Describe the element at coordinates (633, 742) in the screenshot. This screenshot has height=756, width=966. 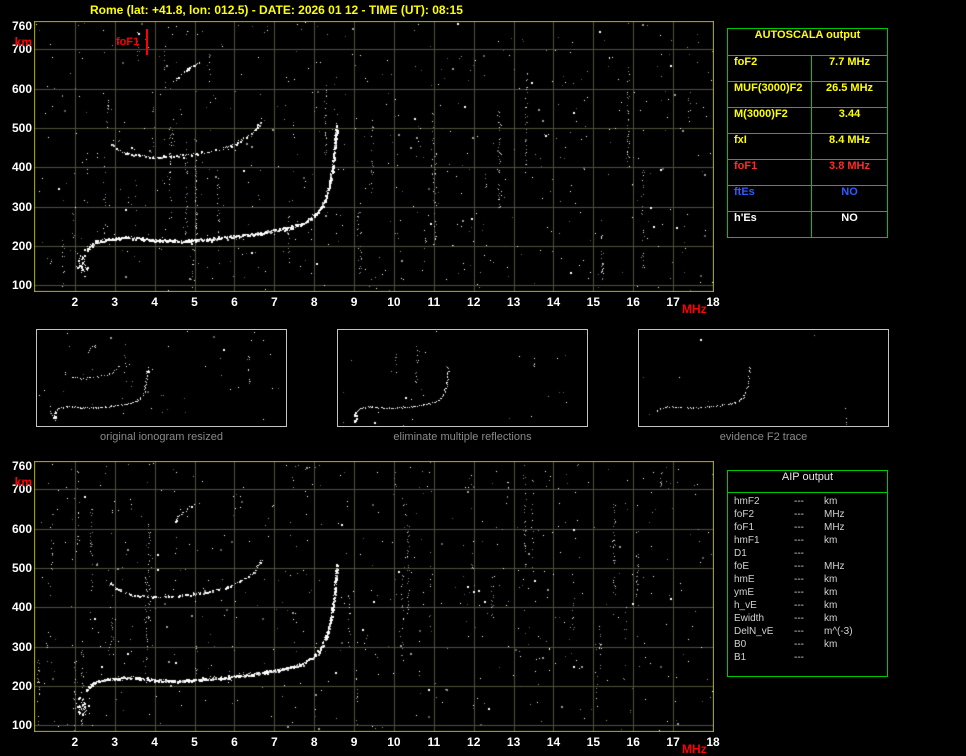
I see `x-tick-label: 16` at that location.